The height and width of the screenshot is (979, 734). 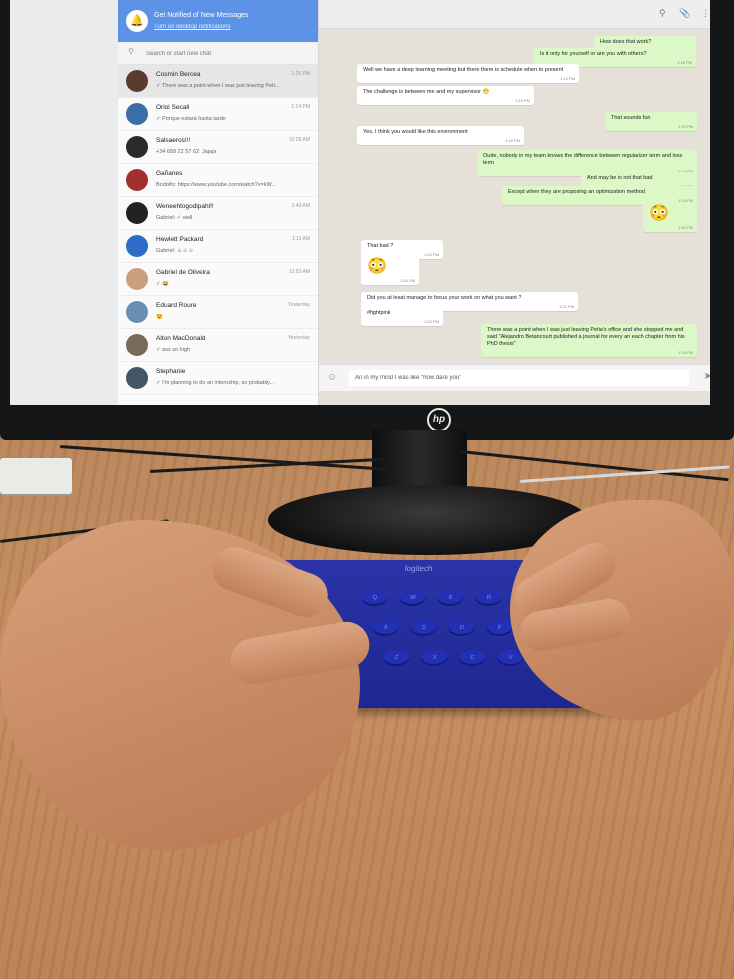 I want to click on chat-name: Oriol Secall, so click(x=173, y=107).